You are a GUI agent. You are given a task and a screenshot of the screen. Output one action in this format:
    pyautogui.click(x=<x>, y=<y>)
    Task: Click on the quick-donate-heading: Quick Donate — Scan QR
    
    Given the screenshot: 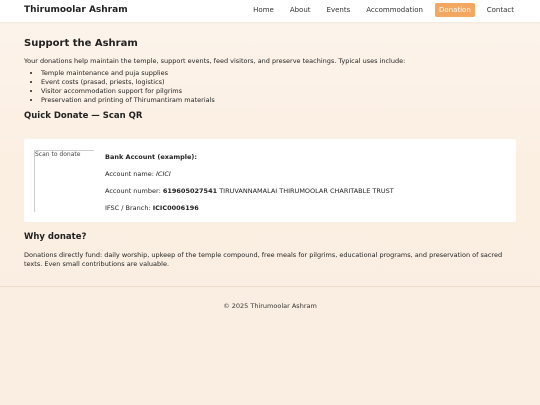 What is the action you would take?
    pyautogui.click(x=83, y=116)
    